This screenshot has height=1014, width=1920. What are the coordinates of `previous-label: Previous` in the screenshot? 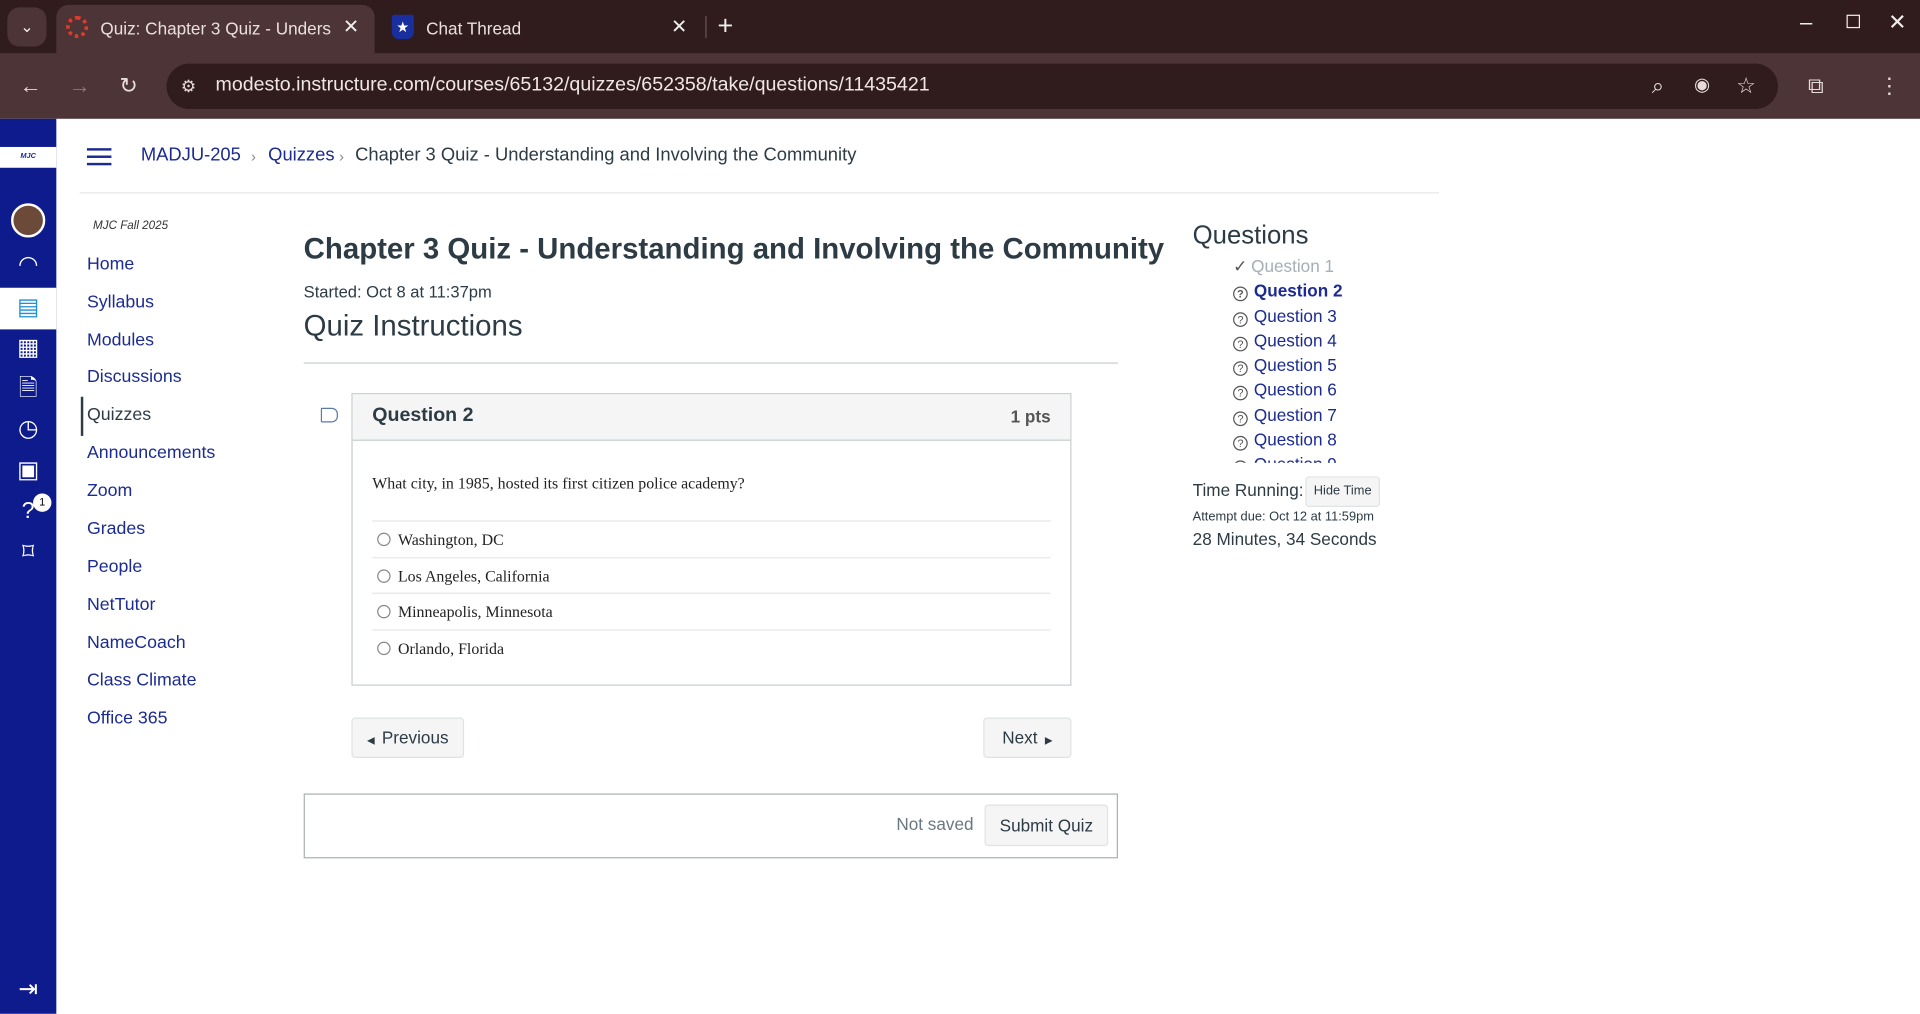 It's located at (415, 737).